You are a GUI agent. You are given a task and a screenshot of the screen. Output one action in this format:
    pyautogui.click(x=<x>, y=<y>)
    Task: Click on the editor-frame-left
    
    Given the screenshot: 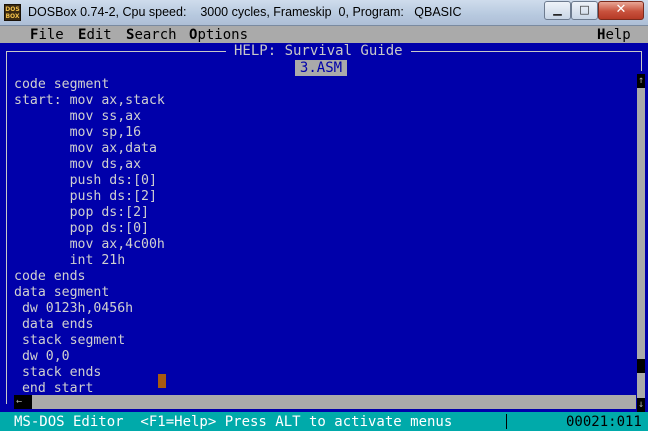 What is the action you would take?
    pyautogui.click(x=6, y=227)
    